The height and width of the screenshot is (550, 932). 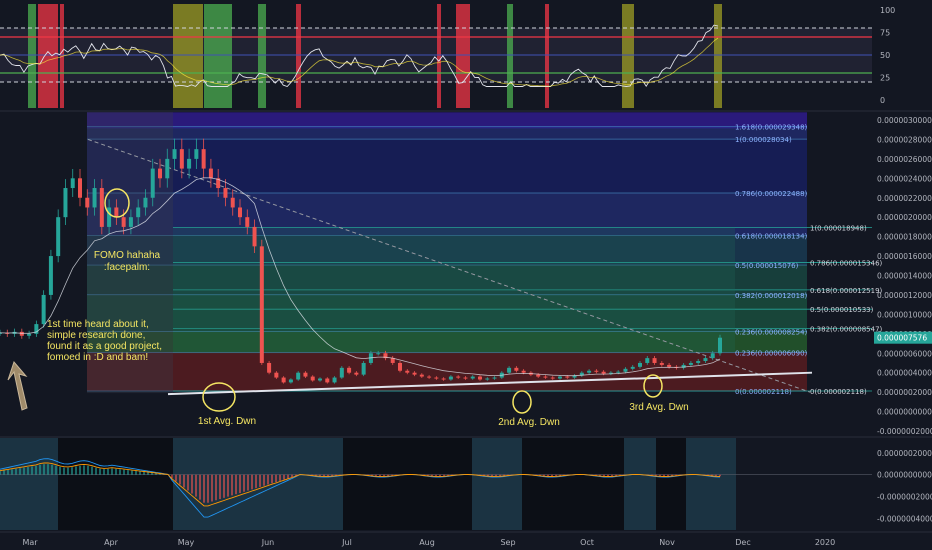 What do you see at coordinates (904, 159) in the screenshot?
I see `price-tick-label: 0.0000026000` at bounding box center [904, 159].